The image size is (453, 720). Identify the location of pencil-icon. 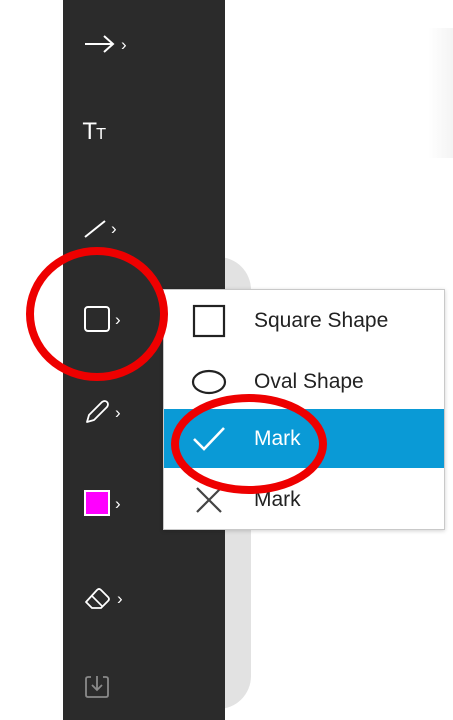
(97, 412).